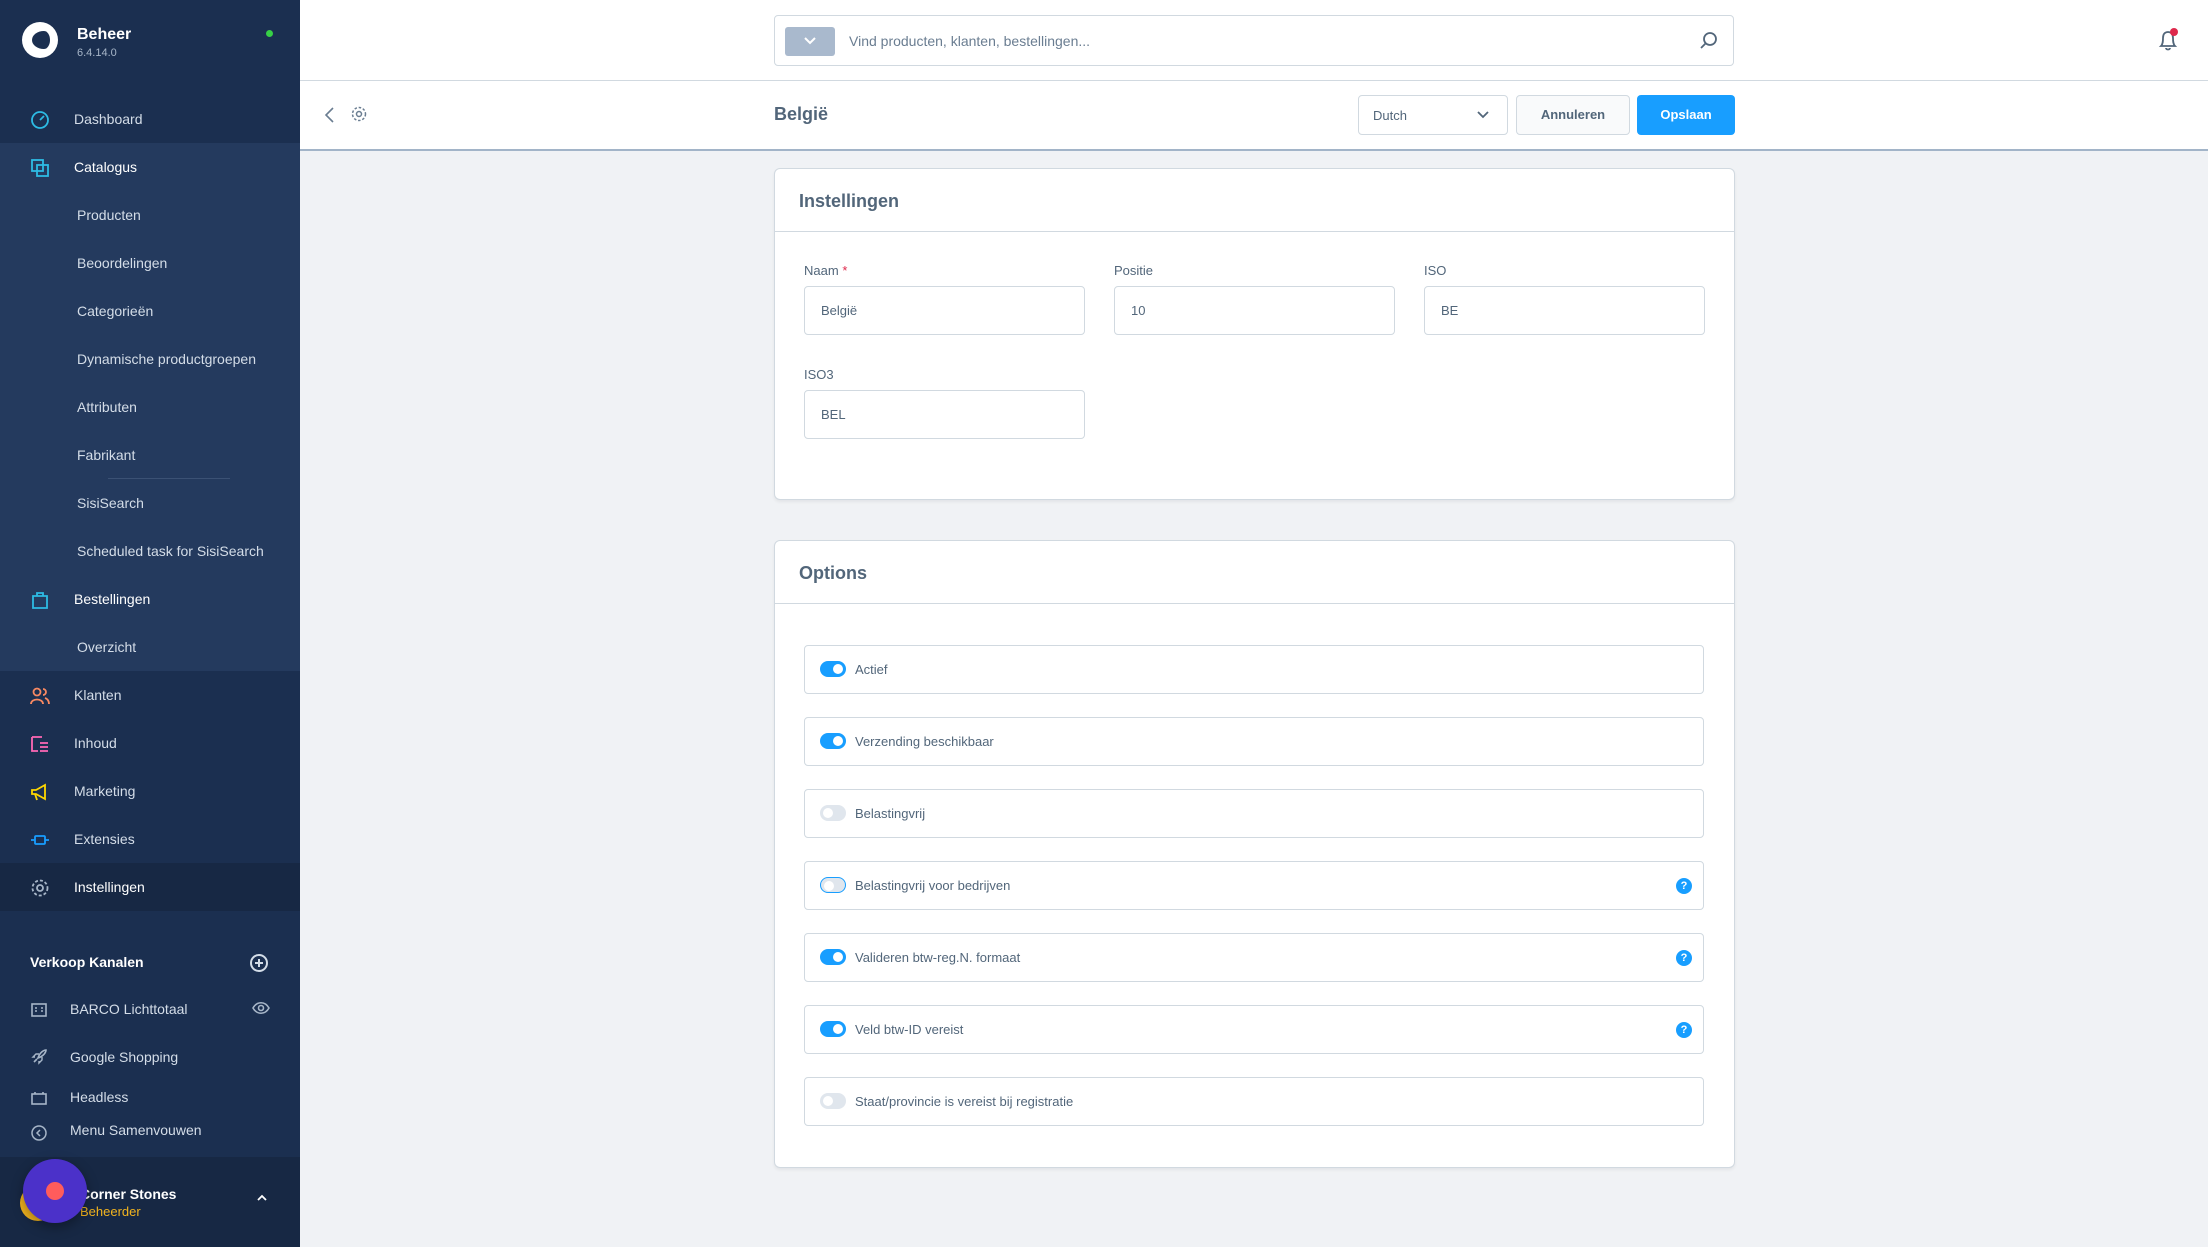  What do you see at coordinates (924, 741) in the screenshot?
I see `option-label: Verzending beschikbaar` at bounding box center [924, 741].